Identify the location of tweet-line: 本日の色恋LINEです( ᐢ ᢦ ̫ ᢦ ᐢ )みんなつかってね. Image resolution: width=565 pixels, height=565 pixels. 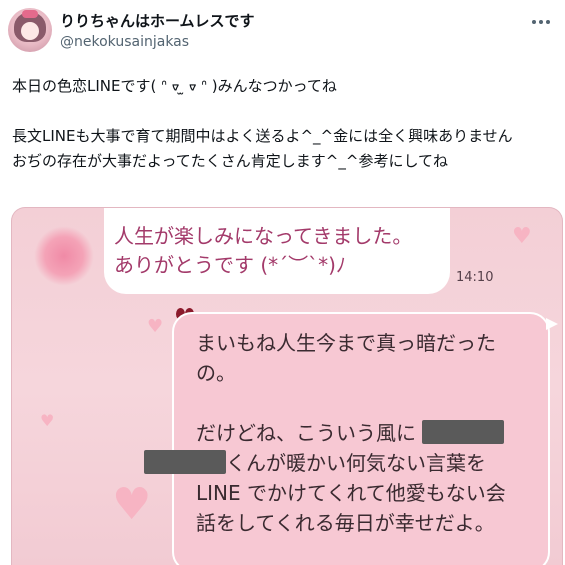
(174, 86).